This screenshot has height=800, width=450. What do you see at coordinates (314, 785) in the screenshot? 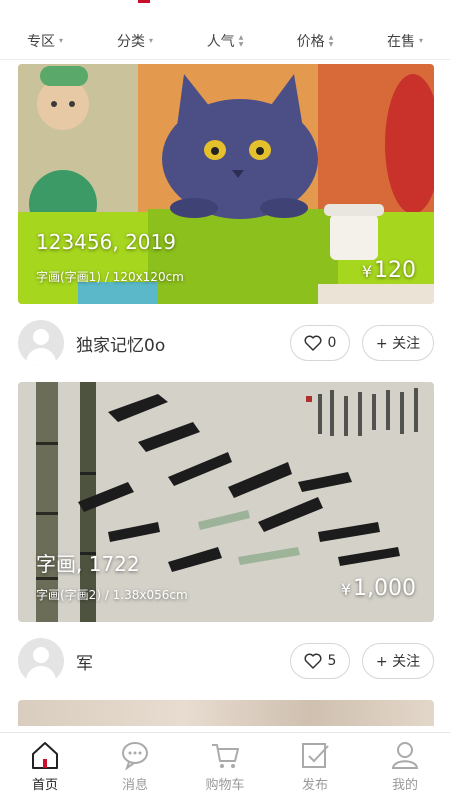
I see `tab-publish-label: 发布` at bounding box center [314, 785].